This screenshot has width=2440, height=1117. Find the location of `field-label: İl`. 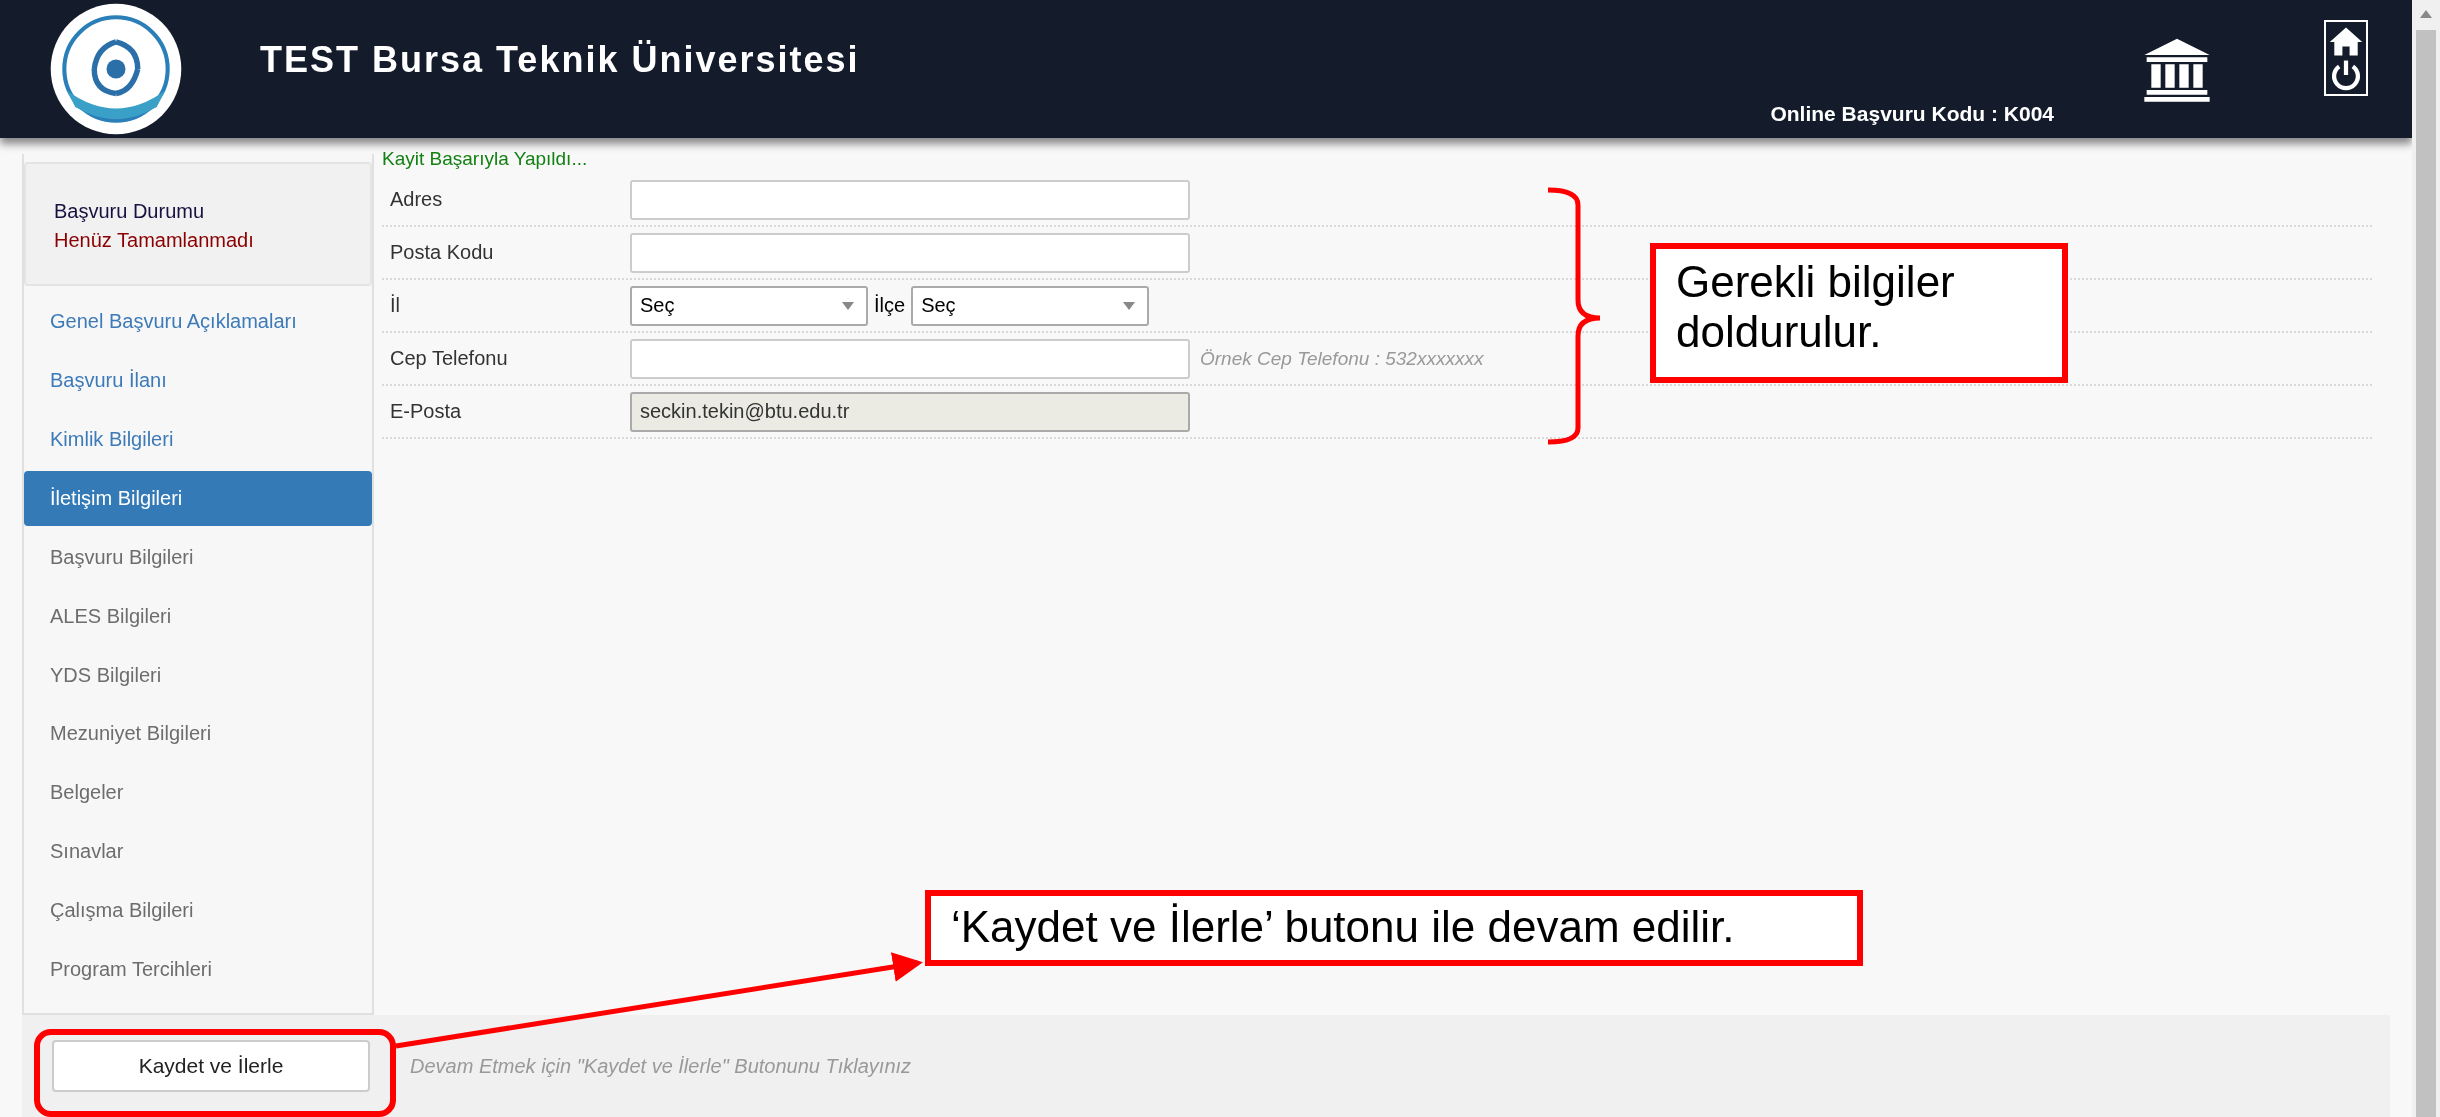

field-label: İl is located at coordinates (395, 305).